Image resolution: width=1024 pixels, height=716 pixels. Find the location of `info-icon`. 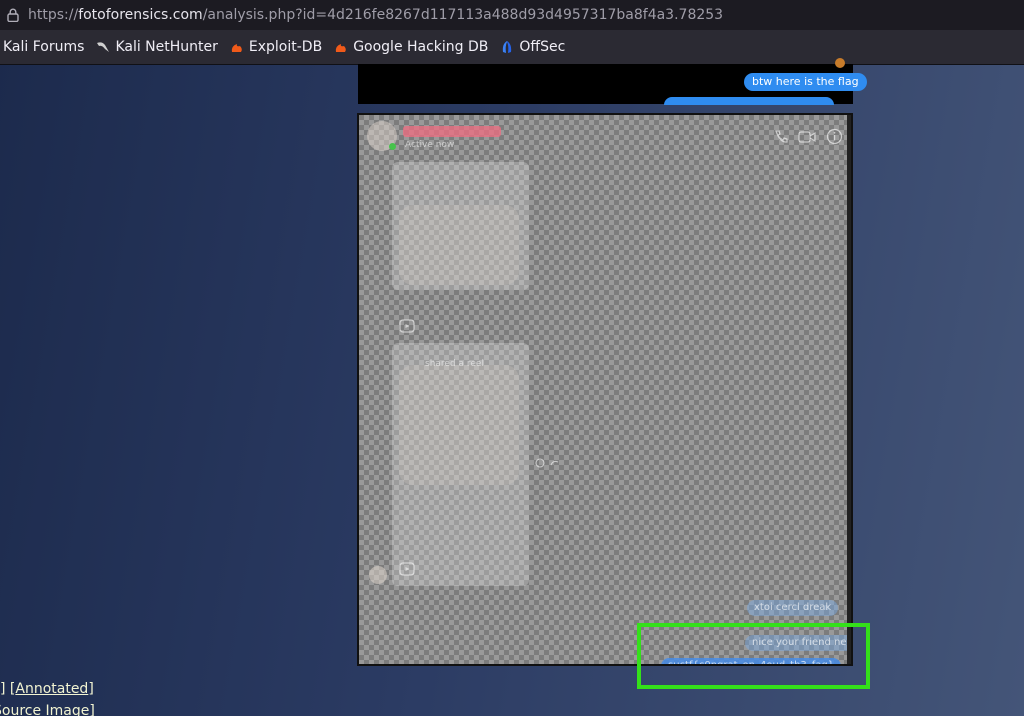

info-icon is located at coordinates (834, 136).